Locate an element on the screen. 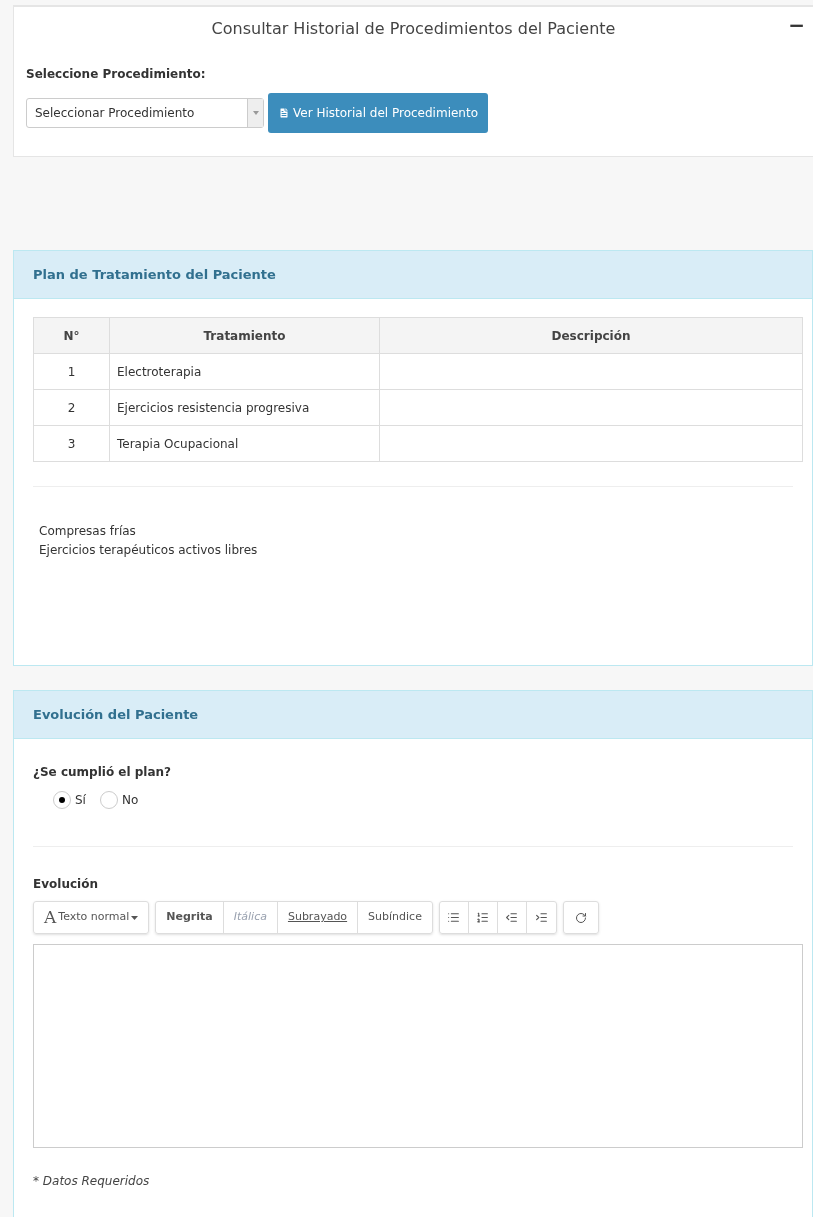 Image resolution: width=813 pixels, height=1217 pixels. indent-icon is located at coordinates (541, 917).